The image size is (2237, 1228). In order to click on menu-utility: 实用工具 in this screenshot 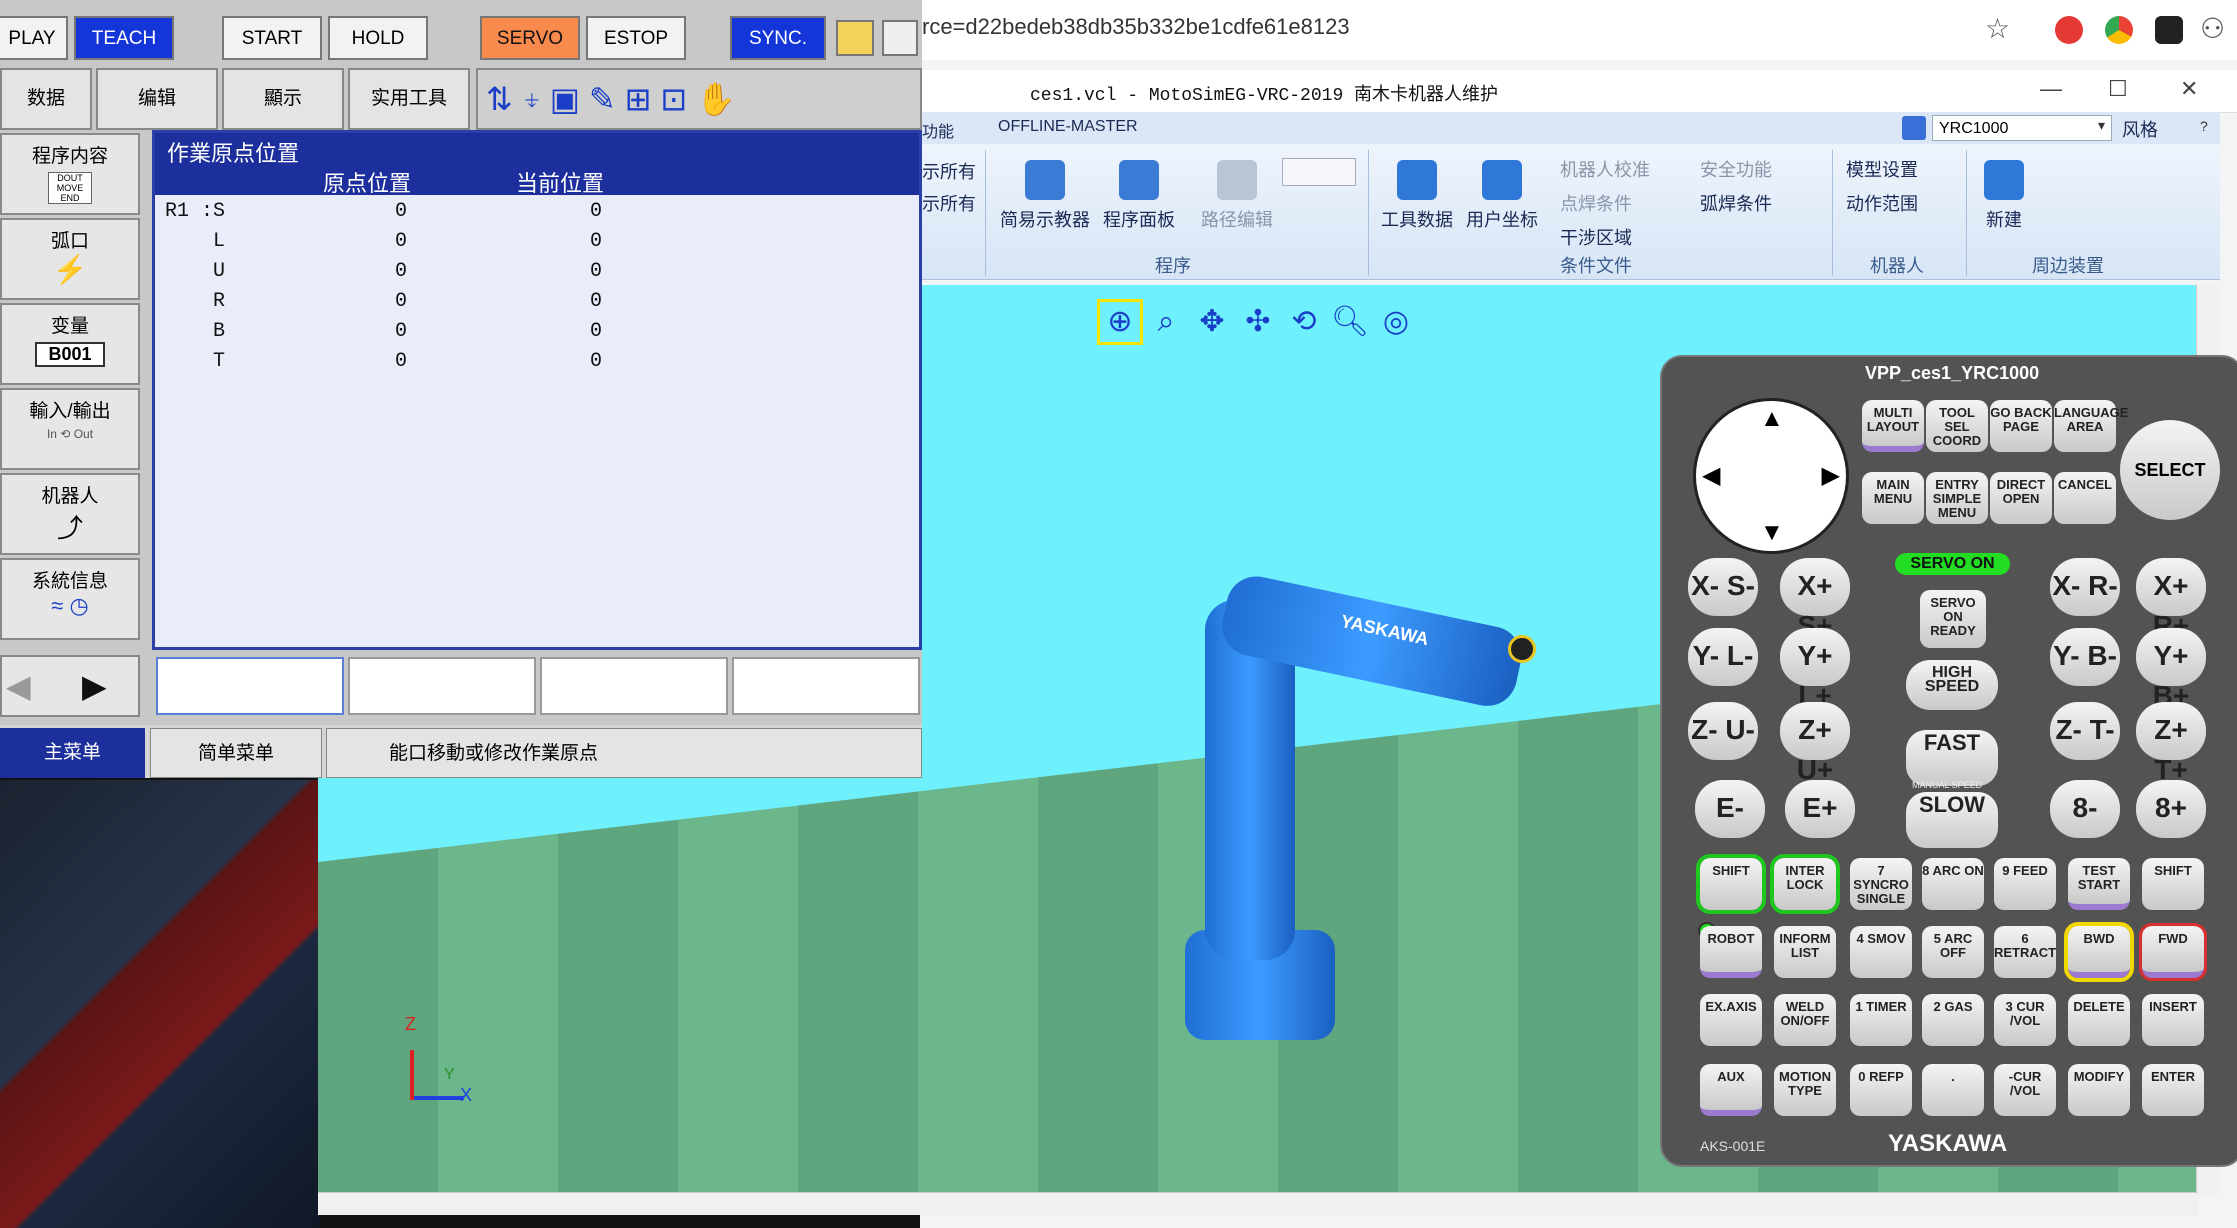, I will do `click(409, 99)`.